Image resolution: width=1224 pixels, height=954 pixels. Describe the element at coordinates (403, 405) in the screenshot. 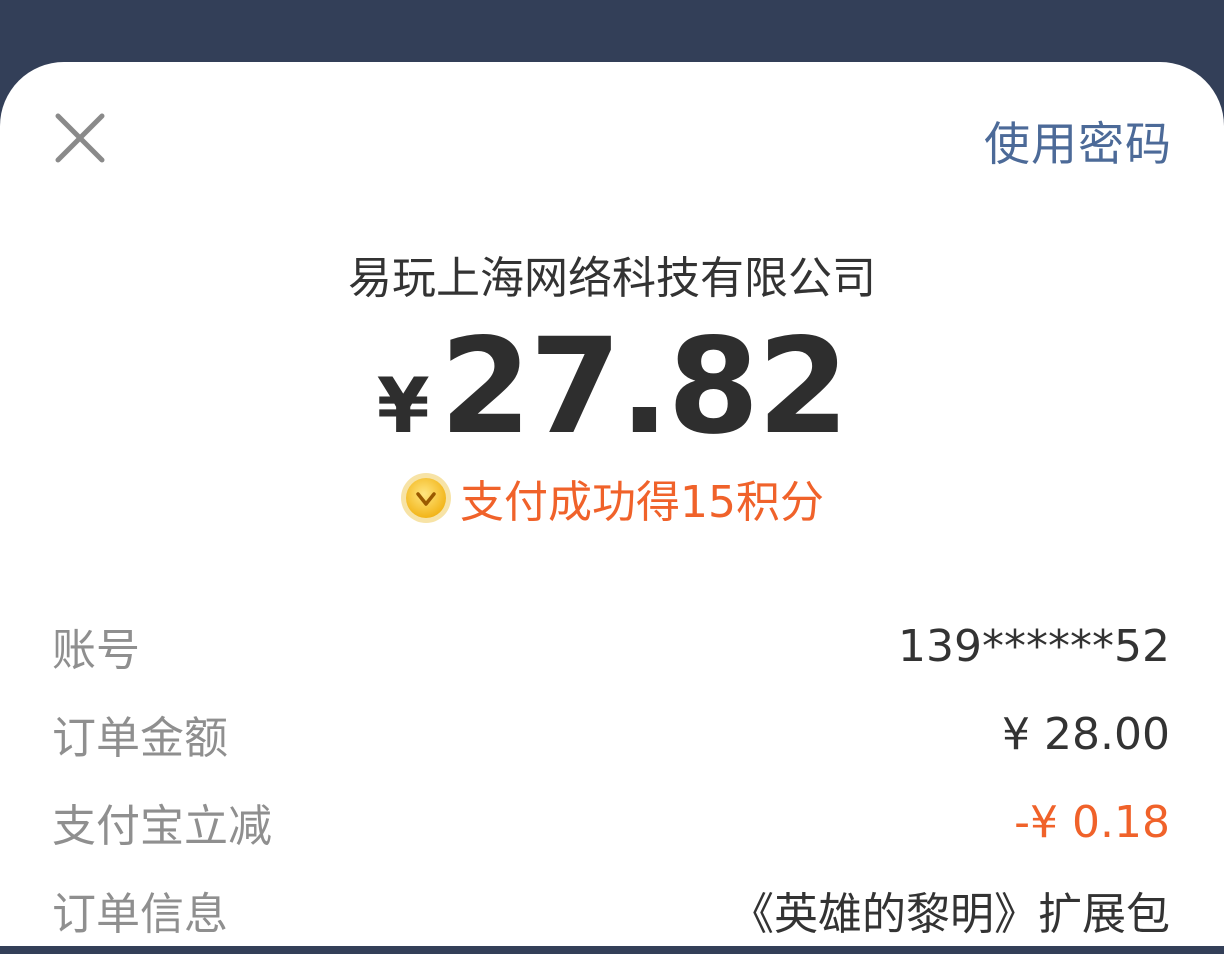

I see `currency-symbol: ¥` at that location.